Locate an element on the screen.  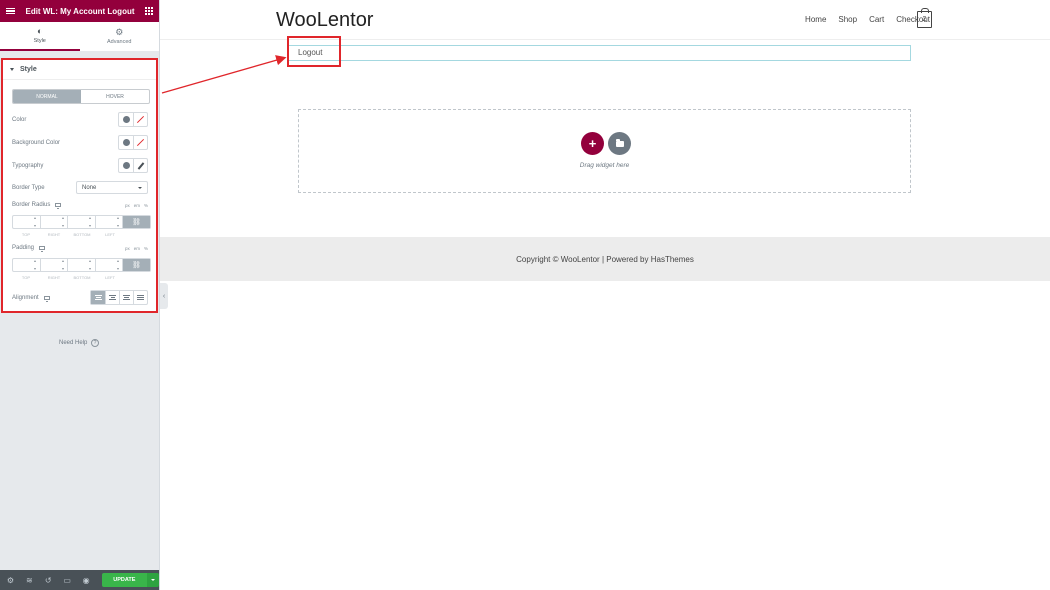
sidebar-header: Edit WL: My Account Logout is located at coordinates (79, 11).